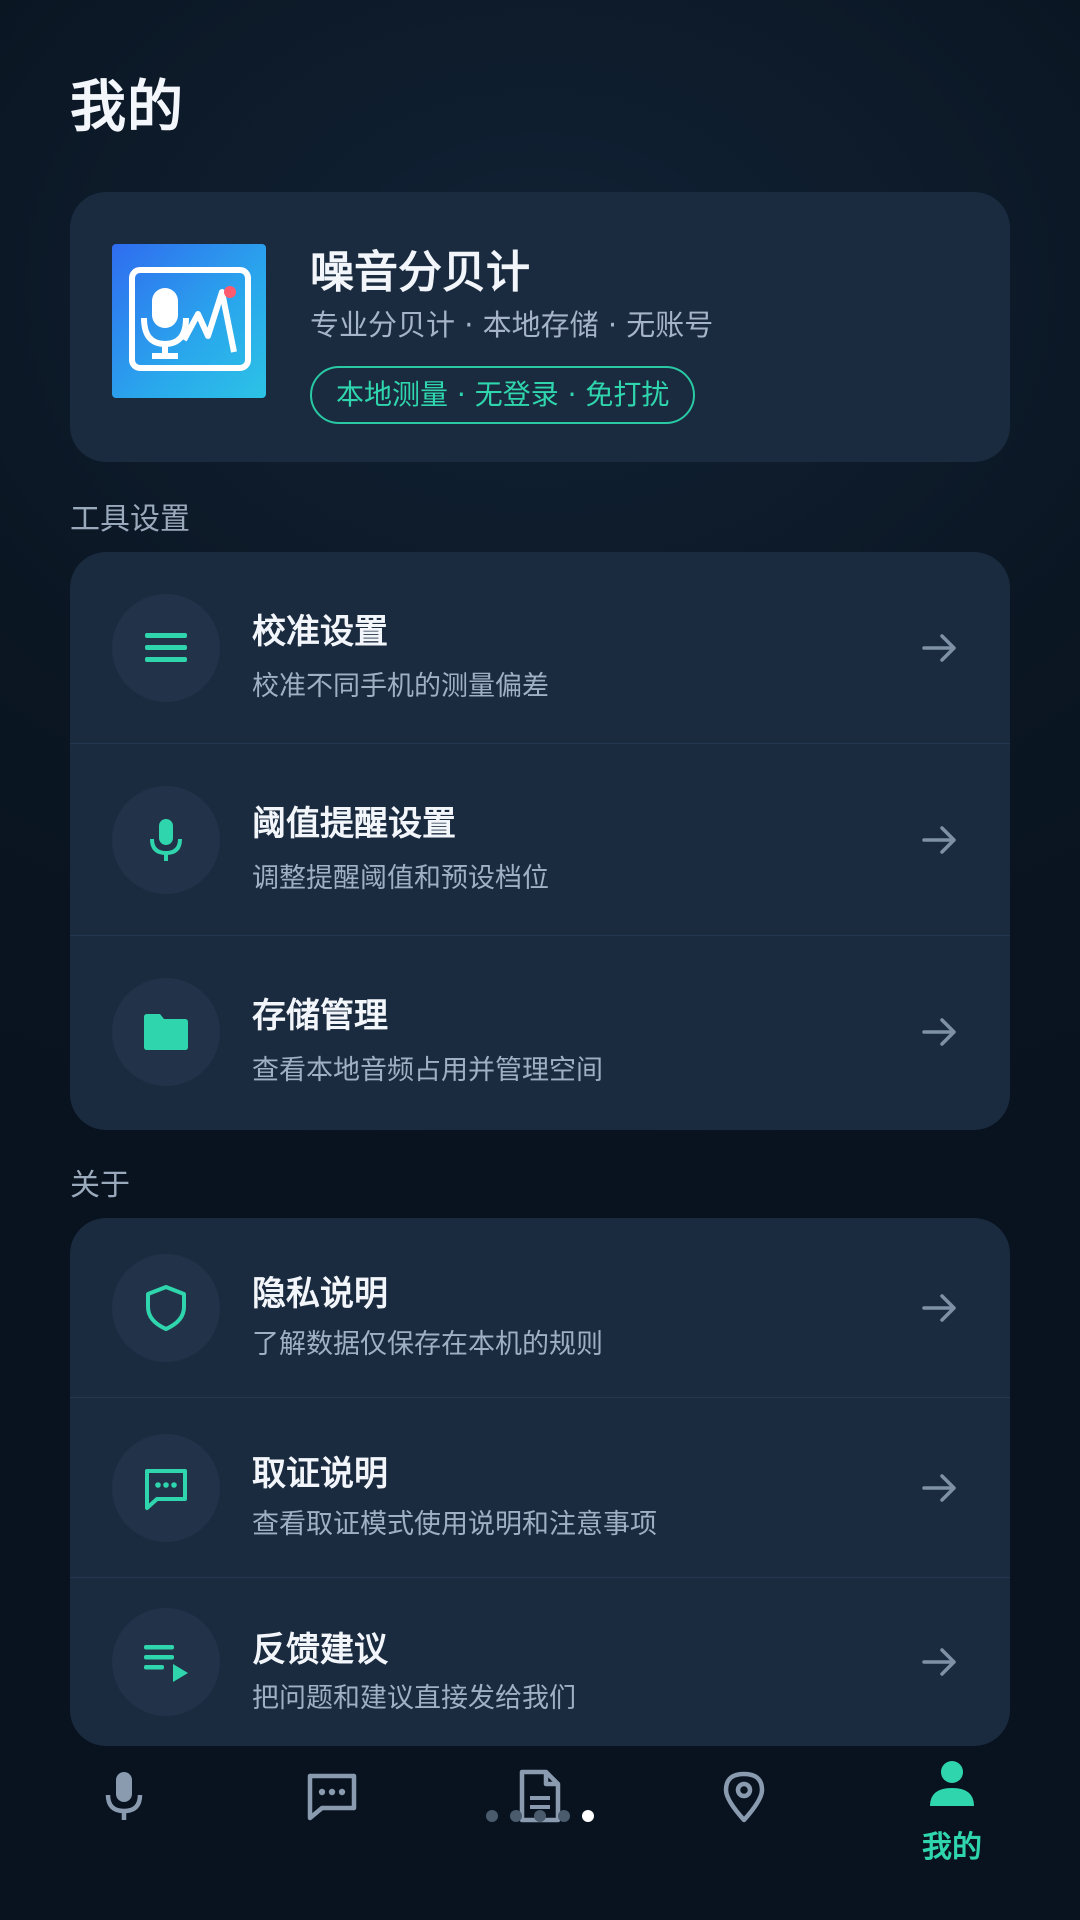  I want to click on person-icon, so click(952, 1783).